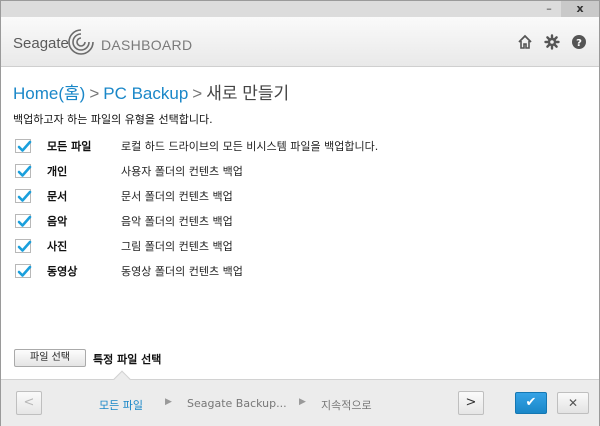  What do you see at coordinates (471, 403) in the screenshot?
I see `next-step-button: >` at bounding box center [471, 403].